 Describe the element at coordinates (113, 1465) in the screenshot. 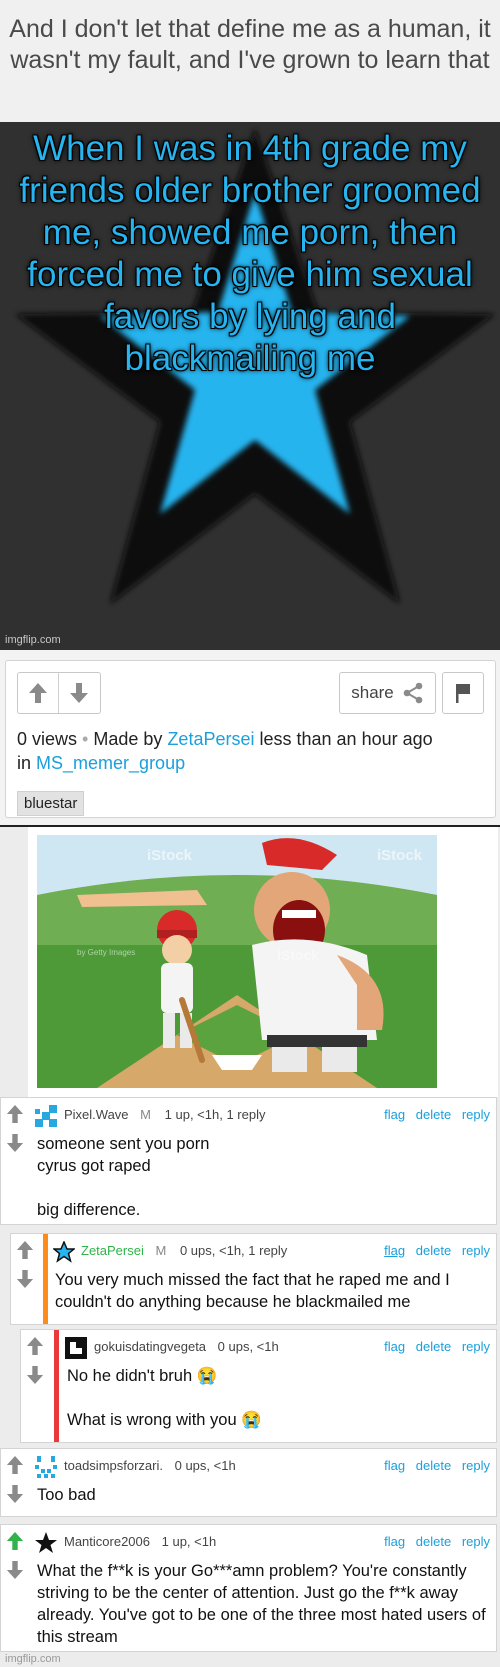

I see `comment-username: toadsimpsforzari.` at that location.